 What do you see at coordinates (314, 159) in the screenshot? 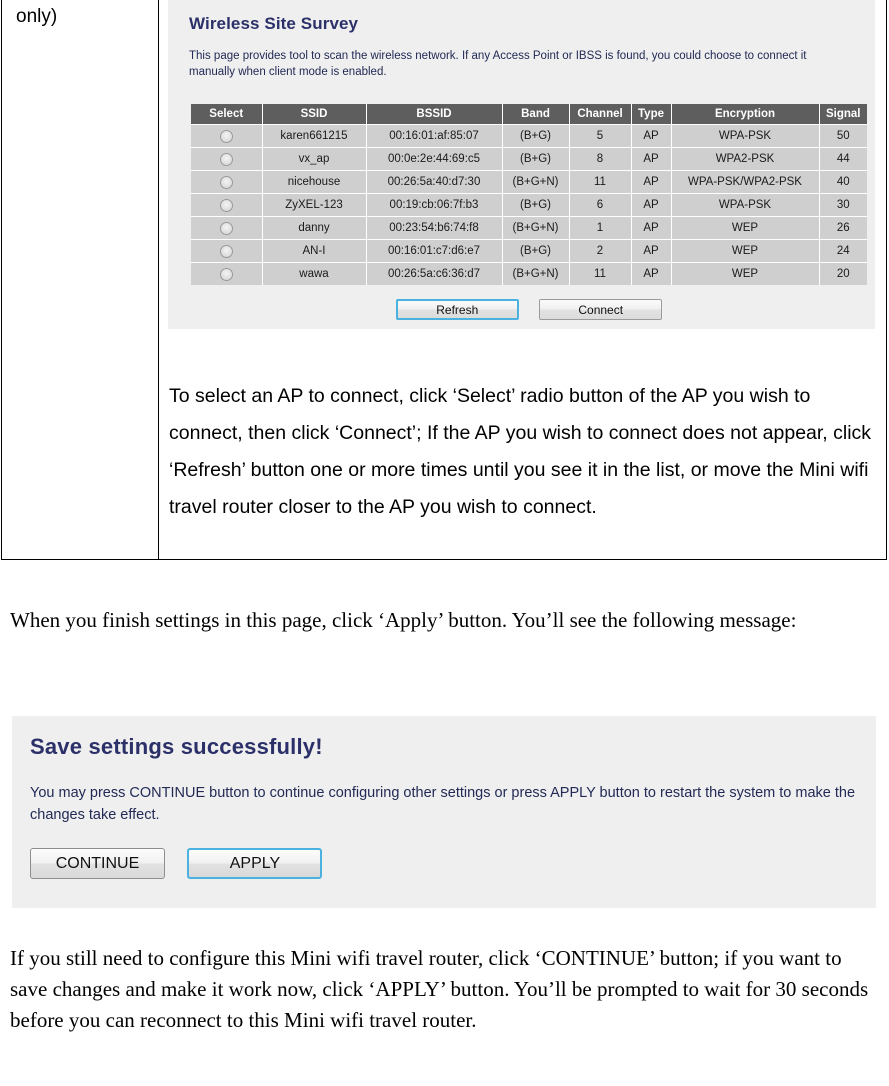
I see `ssid-cell: vx_ap` at bounding box center [314, 159].